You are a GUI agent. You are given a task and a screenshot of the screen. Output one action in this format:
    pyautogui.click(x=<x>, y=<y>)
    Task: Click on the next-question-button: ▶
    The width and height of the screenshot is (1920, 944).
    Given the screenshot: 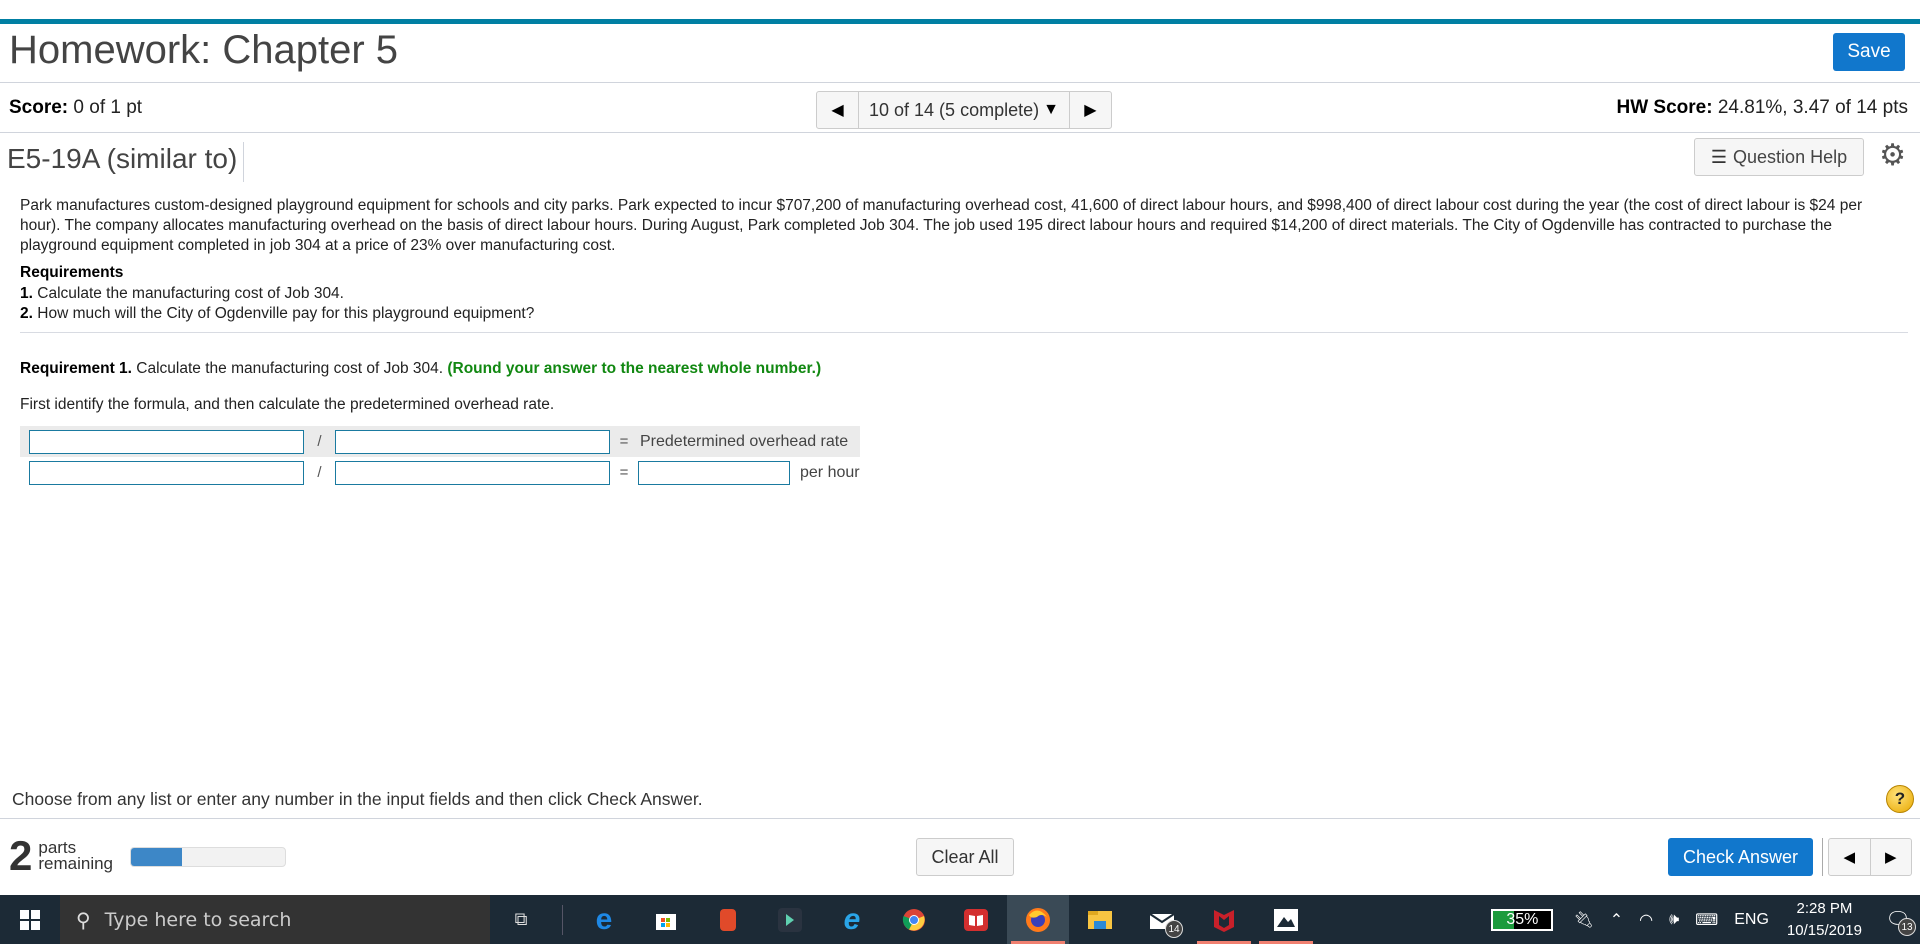 What is the action you would take?
    pyautogui.click(x=1089, y=110)
    